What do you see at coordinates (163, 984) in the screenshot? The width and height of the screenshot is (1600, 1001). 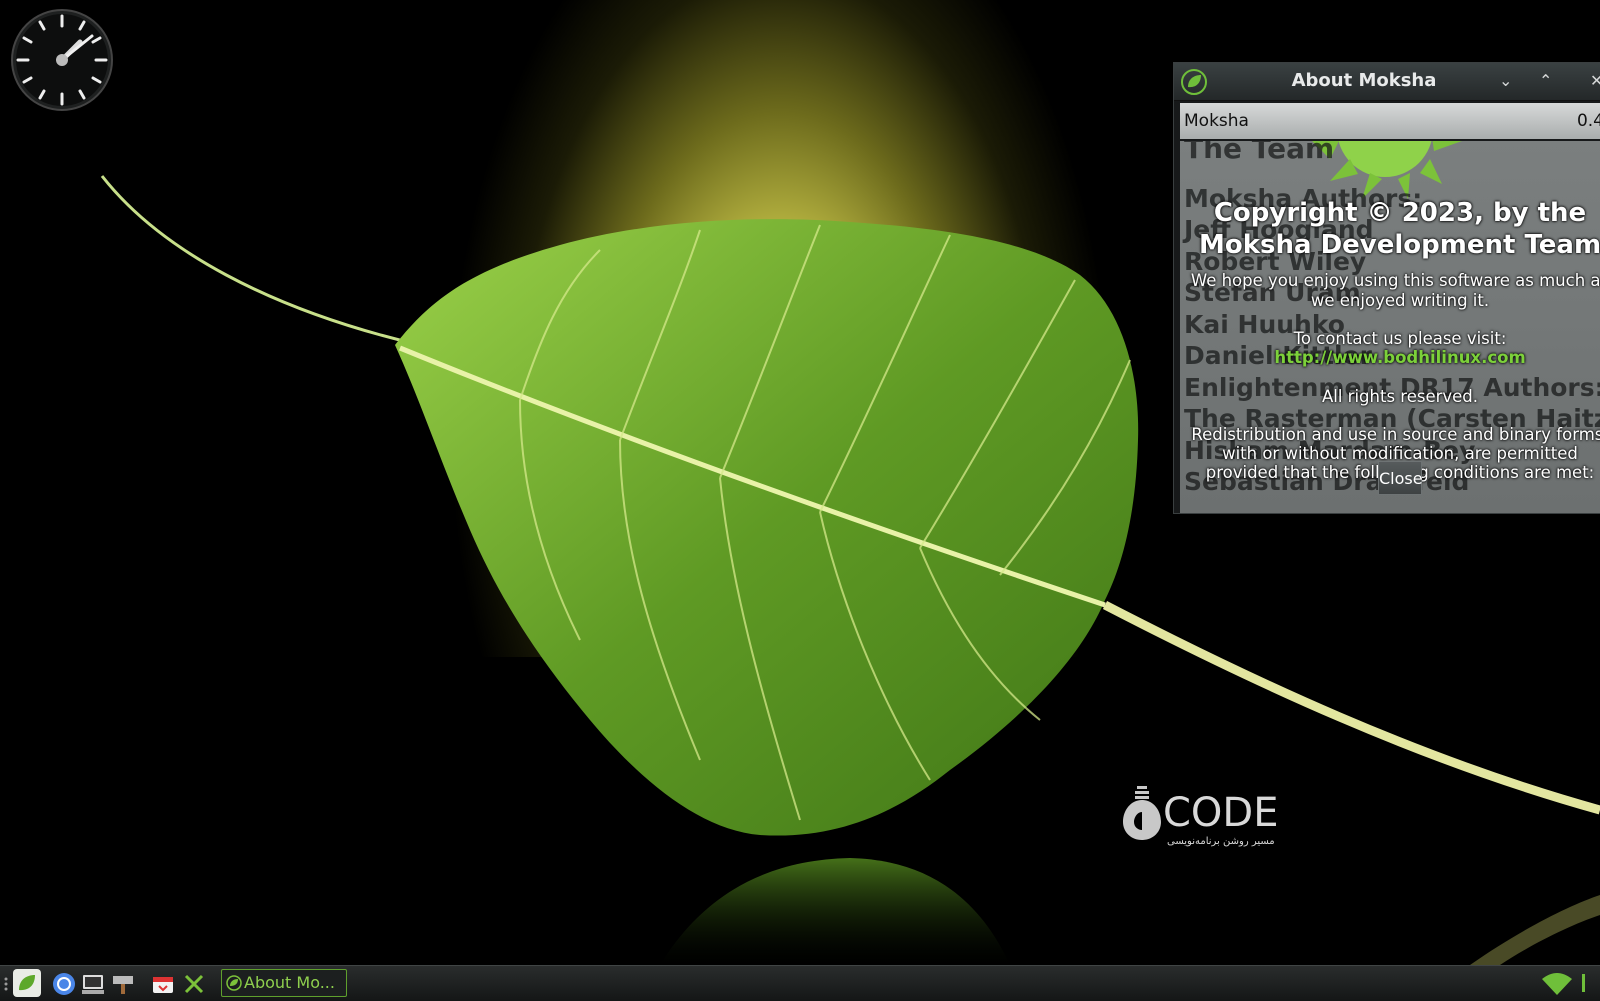 I see `software-center-icon` at bounding box center [163, 984].